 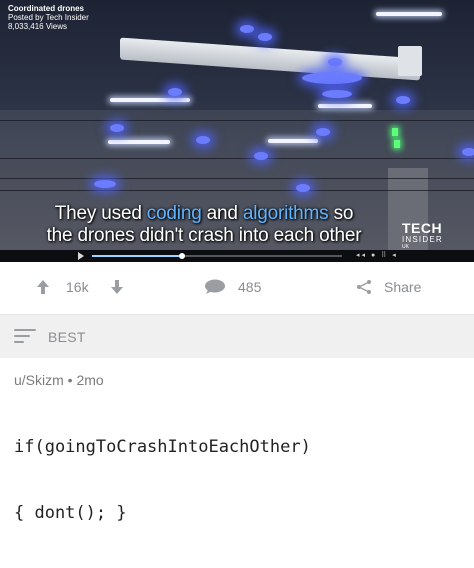 What do you see at coordinates (364, 287) in the screenshot?
I see `share-icon` at bounding box center [364, 287].